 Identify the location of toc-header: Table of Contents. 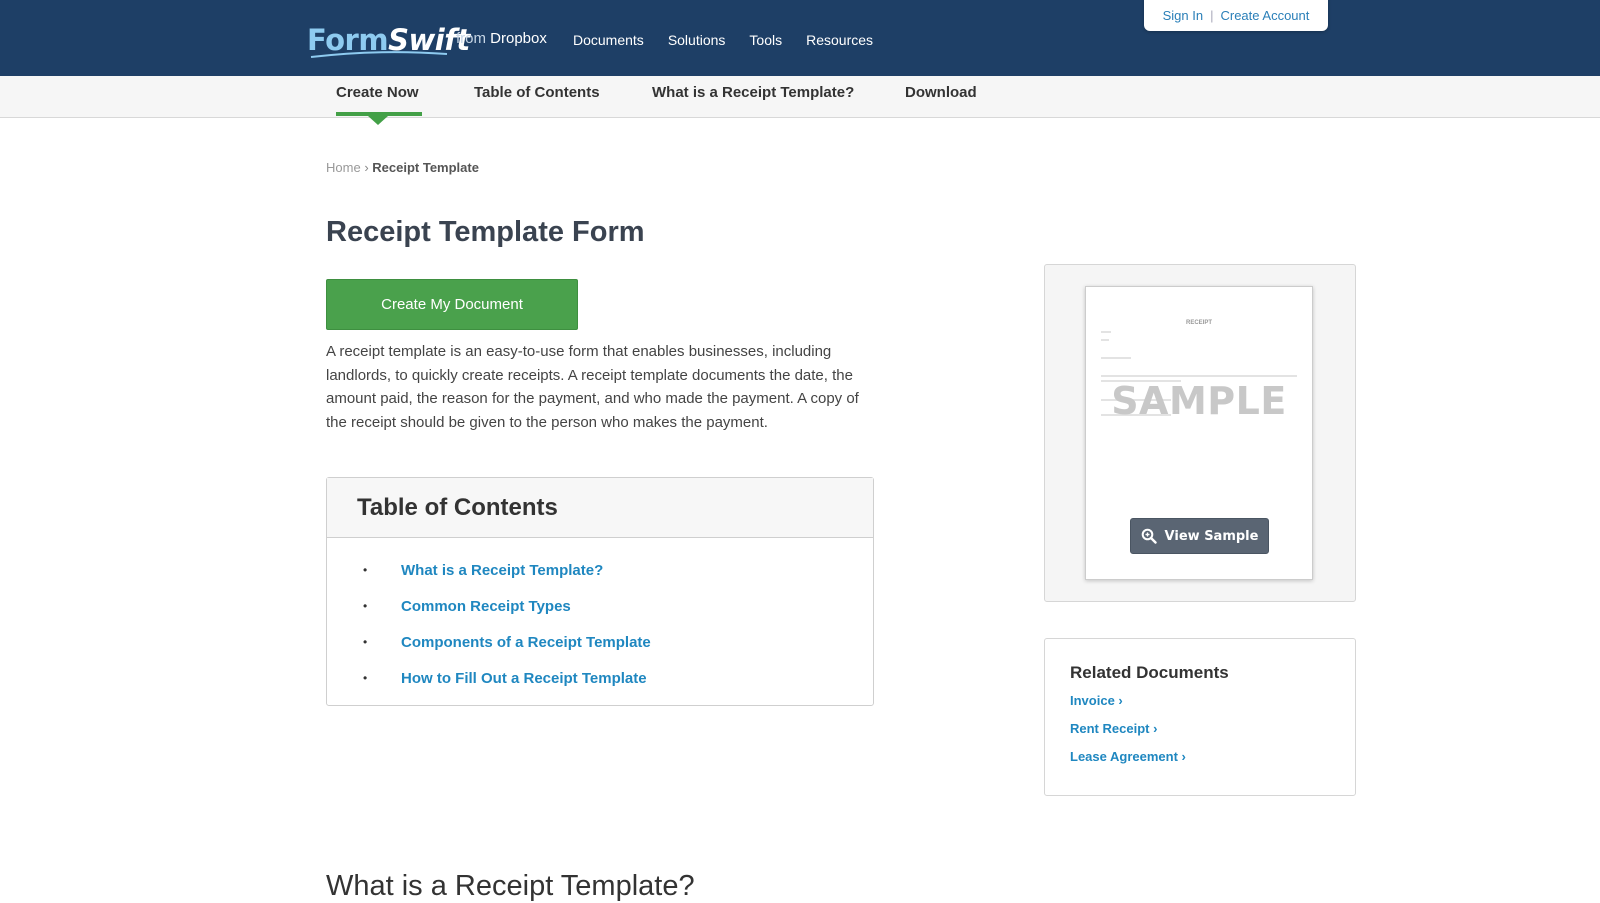
(600, 508).